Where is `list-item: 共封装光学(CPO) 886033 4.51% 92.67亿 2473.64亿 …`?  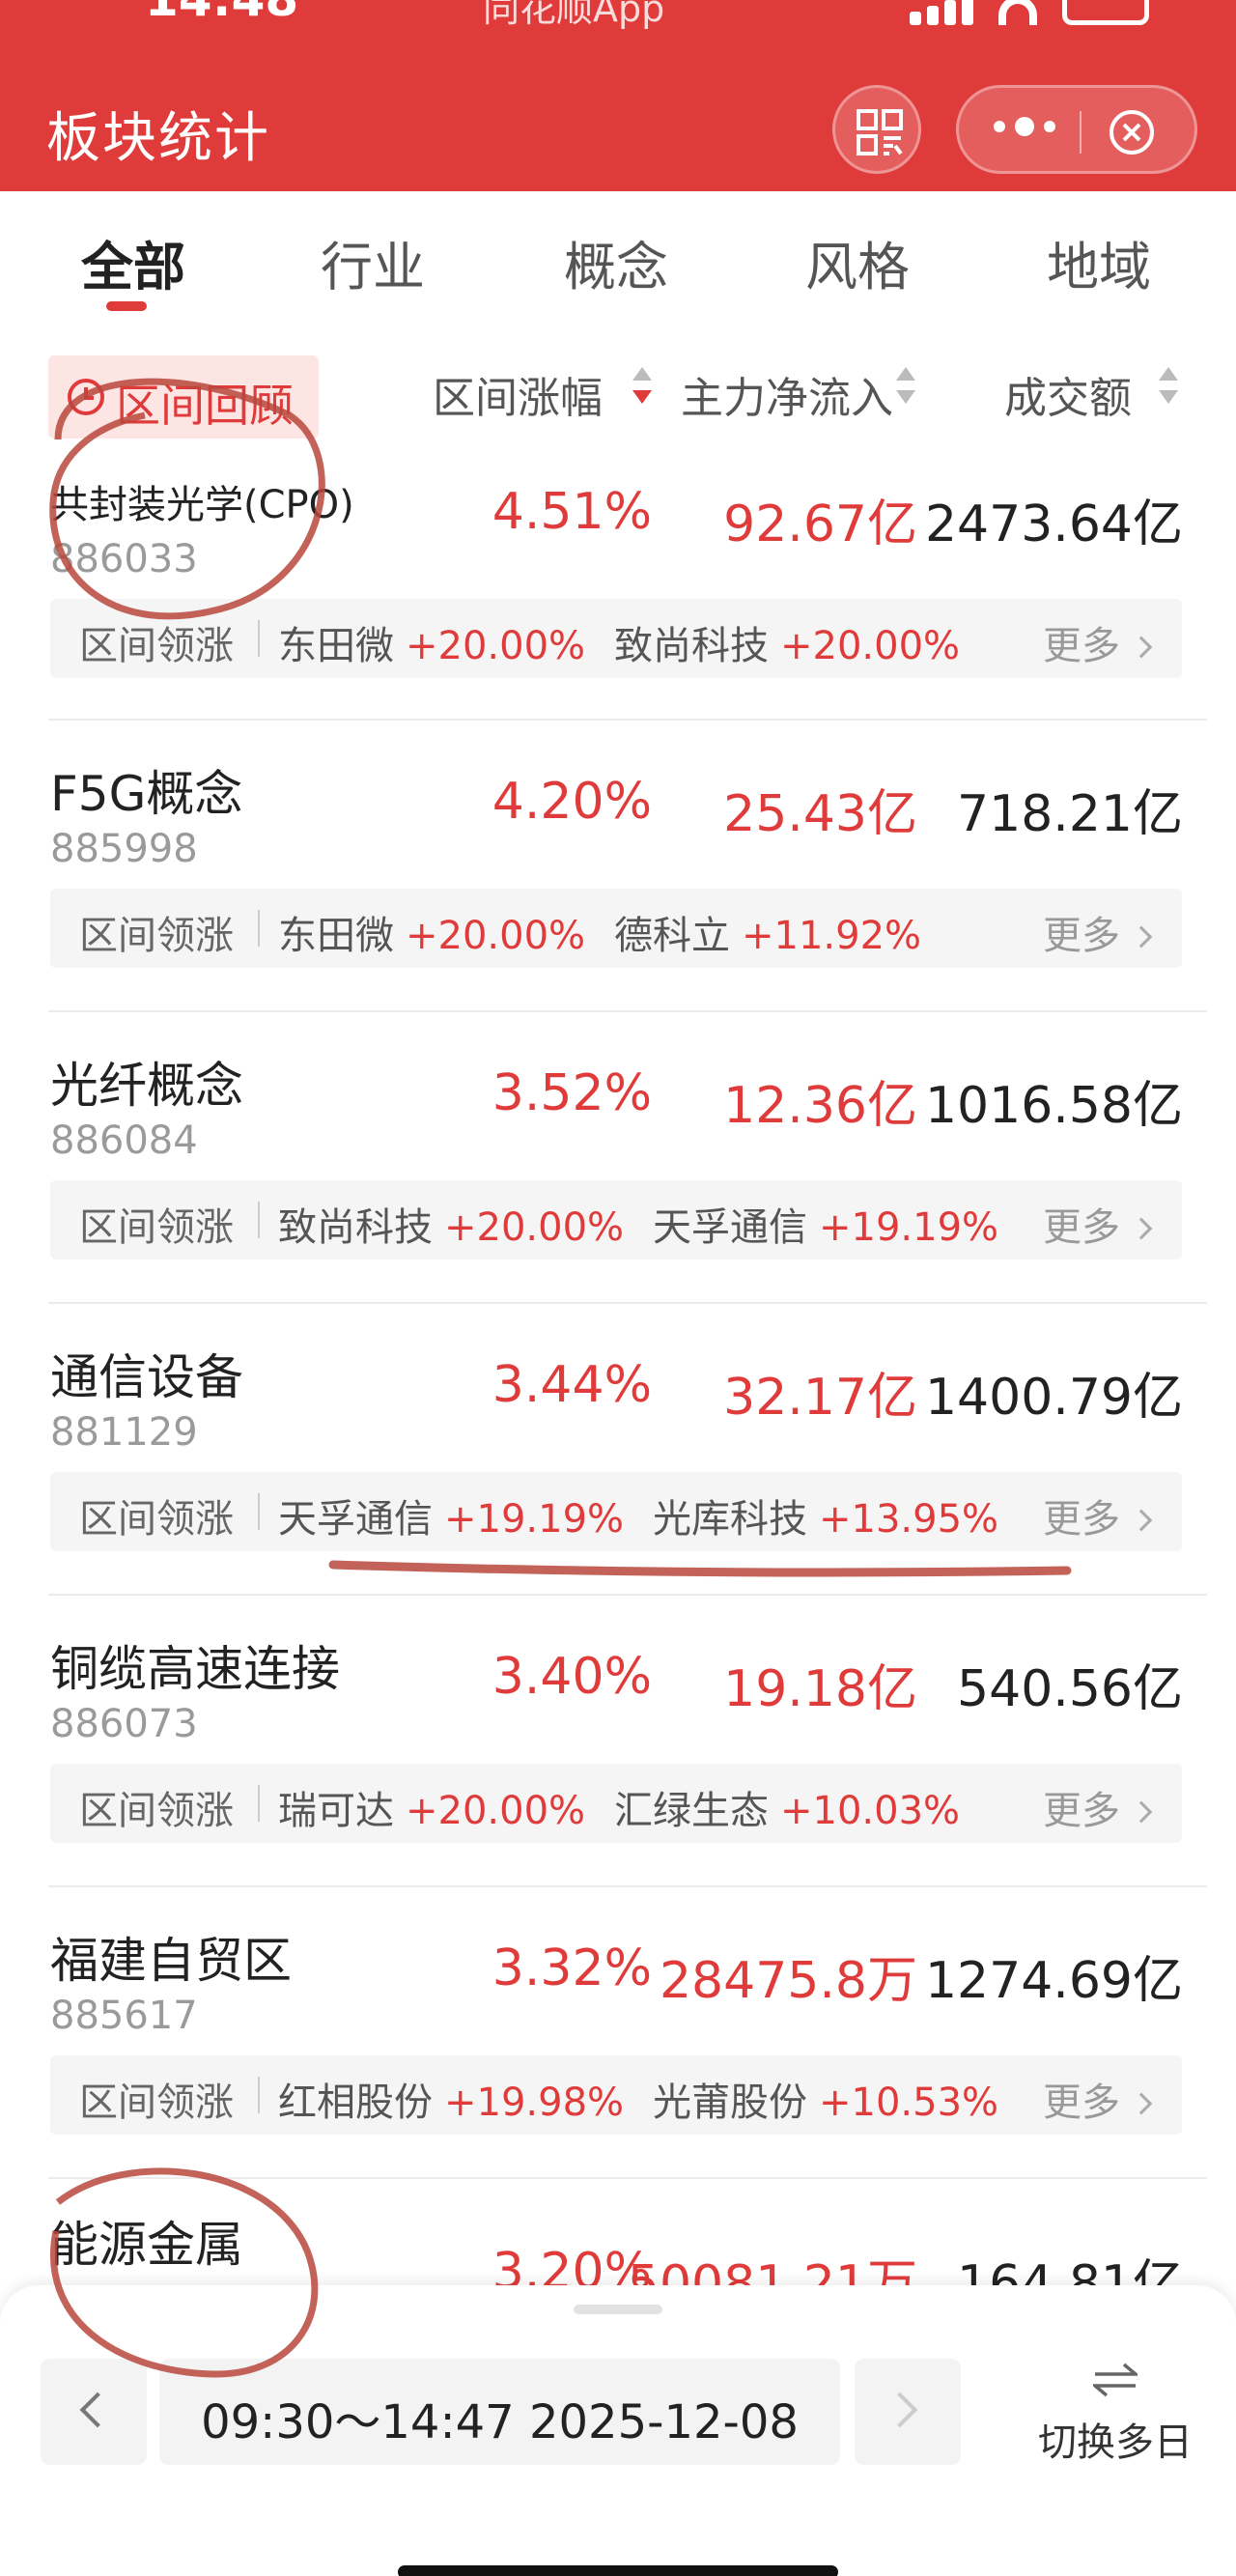
list-item: 共封装光学(CPO) 886033 4.51% 92.67亿 2473.64亿 … is located at coordinates (618, 590).